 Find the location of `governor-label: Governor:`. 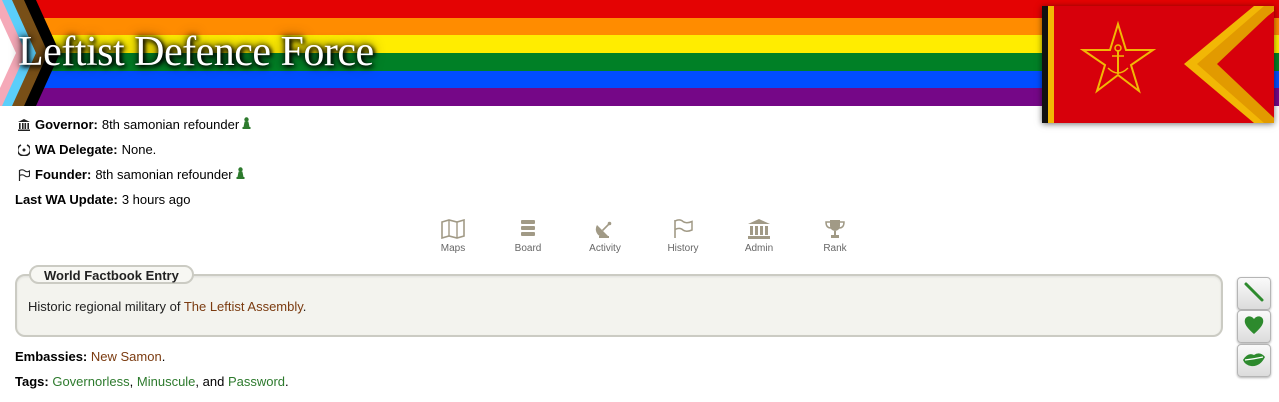

governor-label: Governor: is located at coordinates (66, 124).